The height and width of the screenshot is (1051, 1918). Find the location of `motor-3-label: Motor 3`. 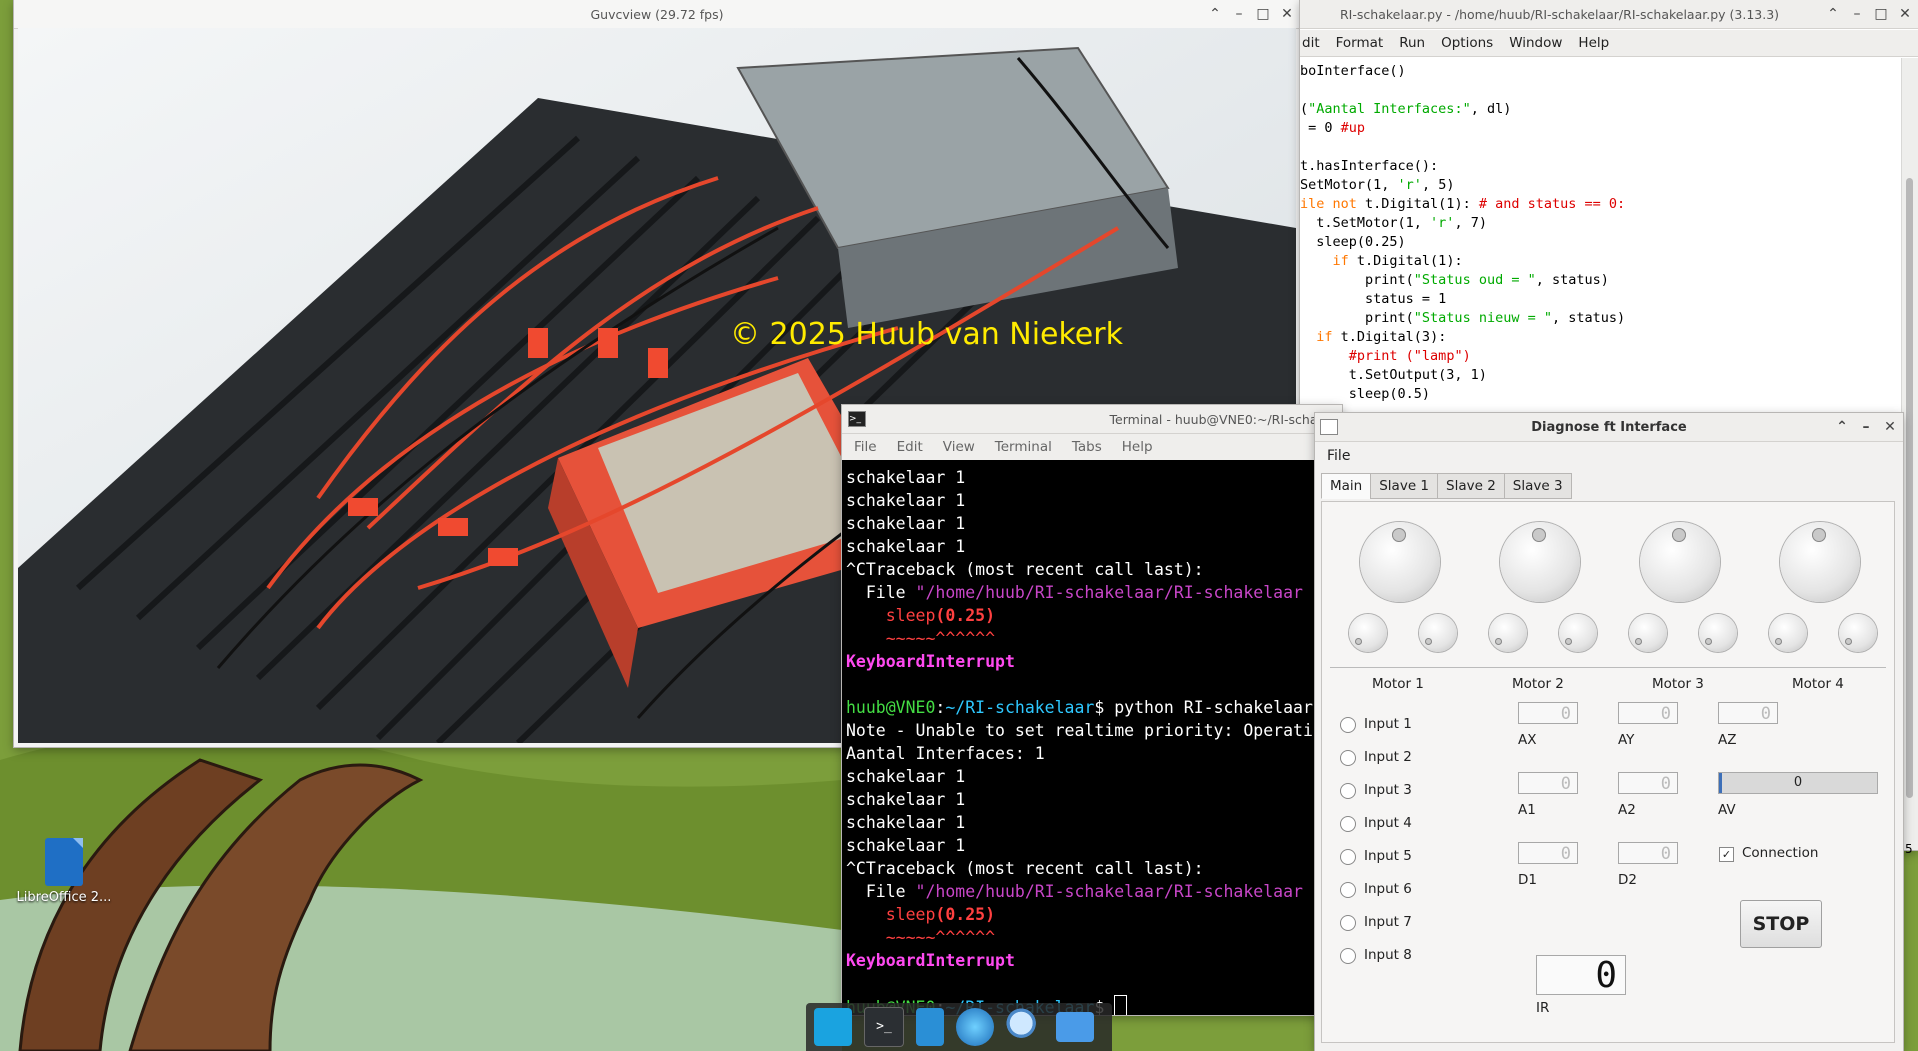

motor-3-label: Motor 3 is located at coordinates (1678, 684).